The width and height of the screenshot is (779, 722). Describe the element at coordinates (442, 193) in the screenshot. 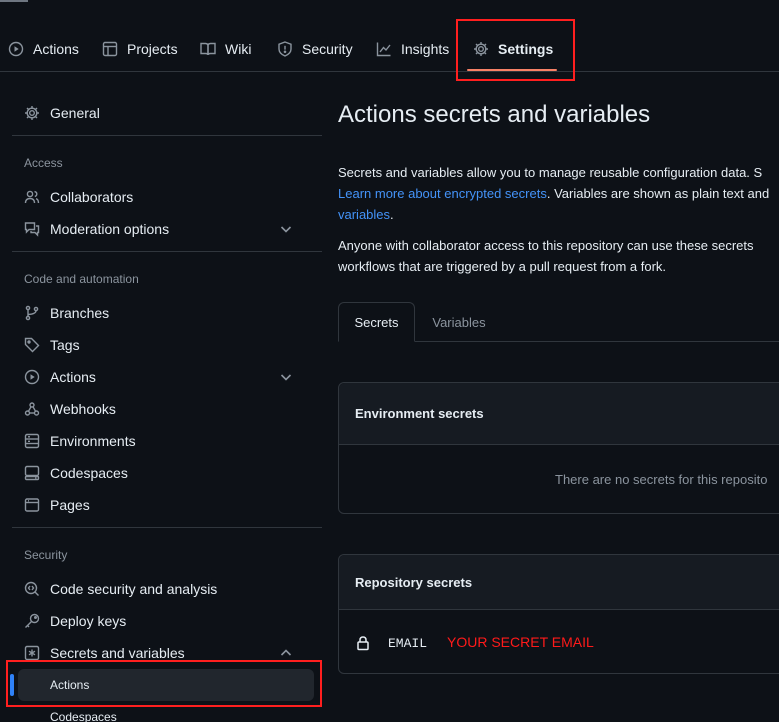

I see `learn-more-link: Learn more about encrypted secrets` at that location.